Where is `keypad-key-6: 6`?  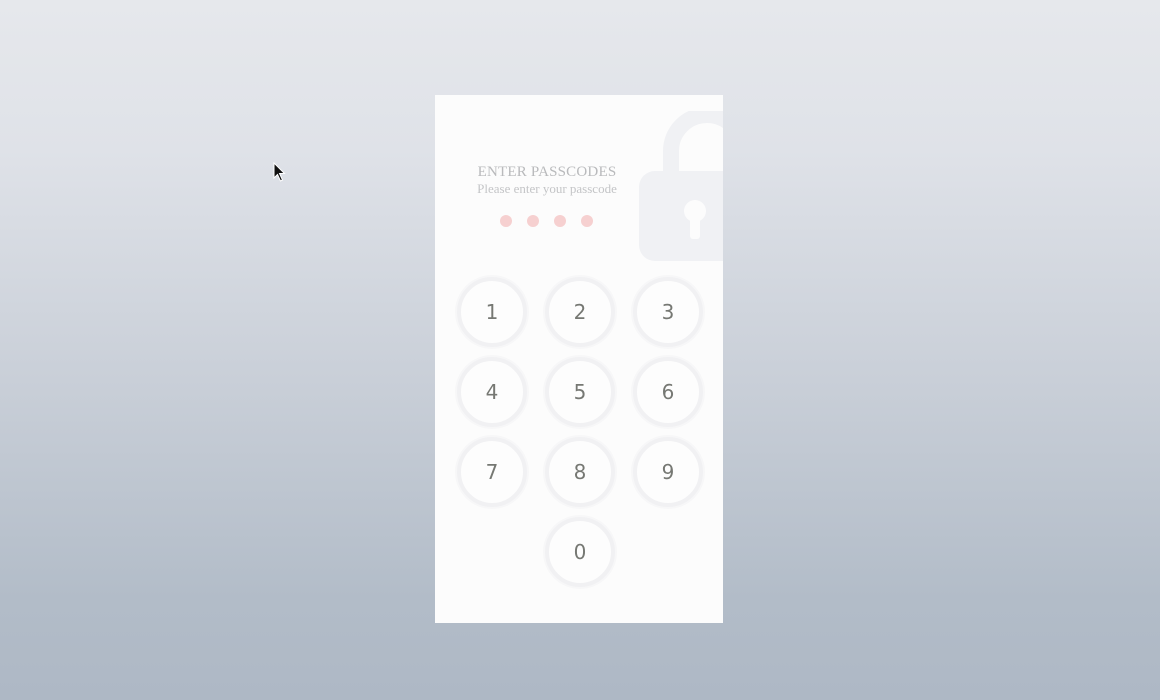 keypad-key-6: 6 is located at coordinates (668, 392).